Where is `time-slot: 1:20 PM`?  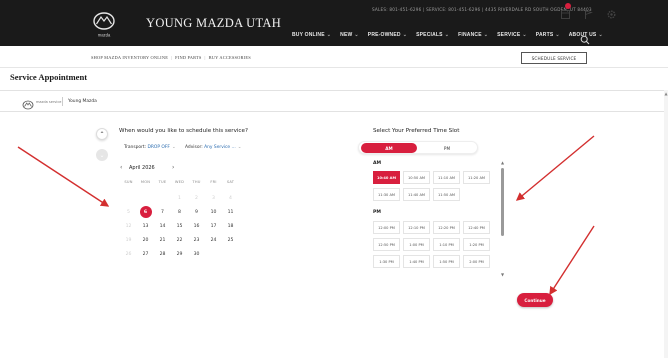
time-slot: 1:20 PM is located at coordinates (476, 244).